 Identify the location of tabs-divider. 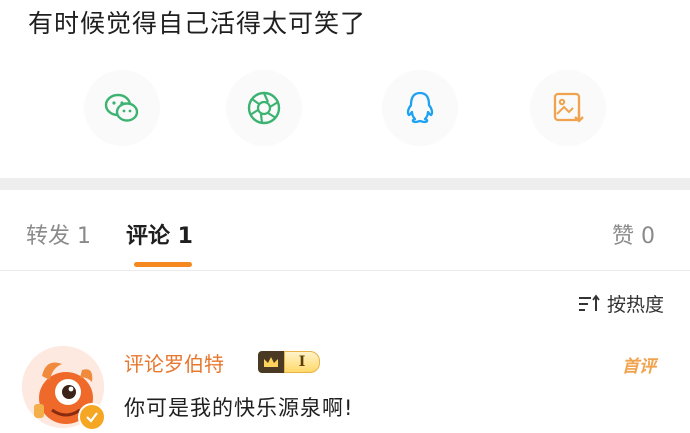
(345, 270).